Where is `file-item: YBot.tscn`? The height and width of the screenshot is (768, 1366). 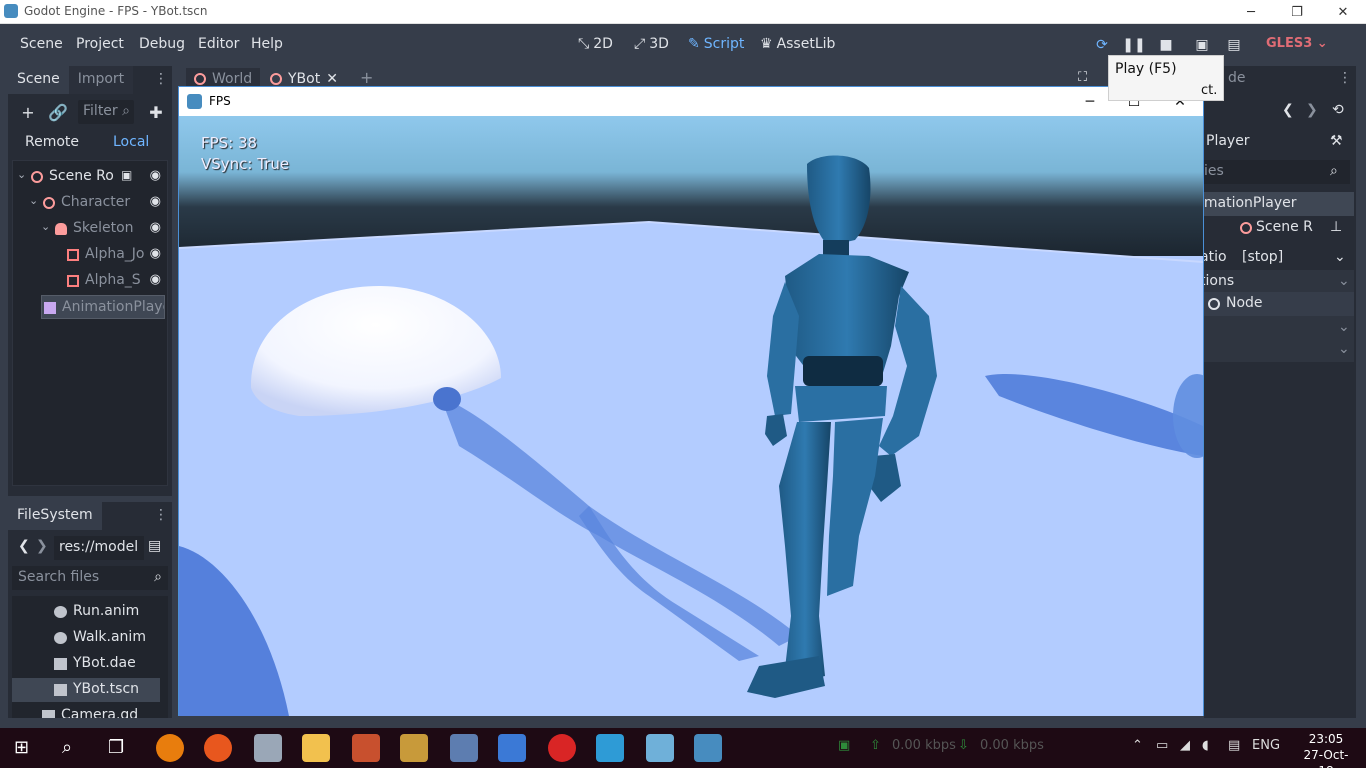
file-item: YBot.tscn is located at coordinates (86, 690).